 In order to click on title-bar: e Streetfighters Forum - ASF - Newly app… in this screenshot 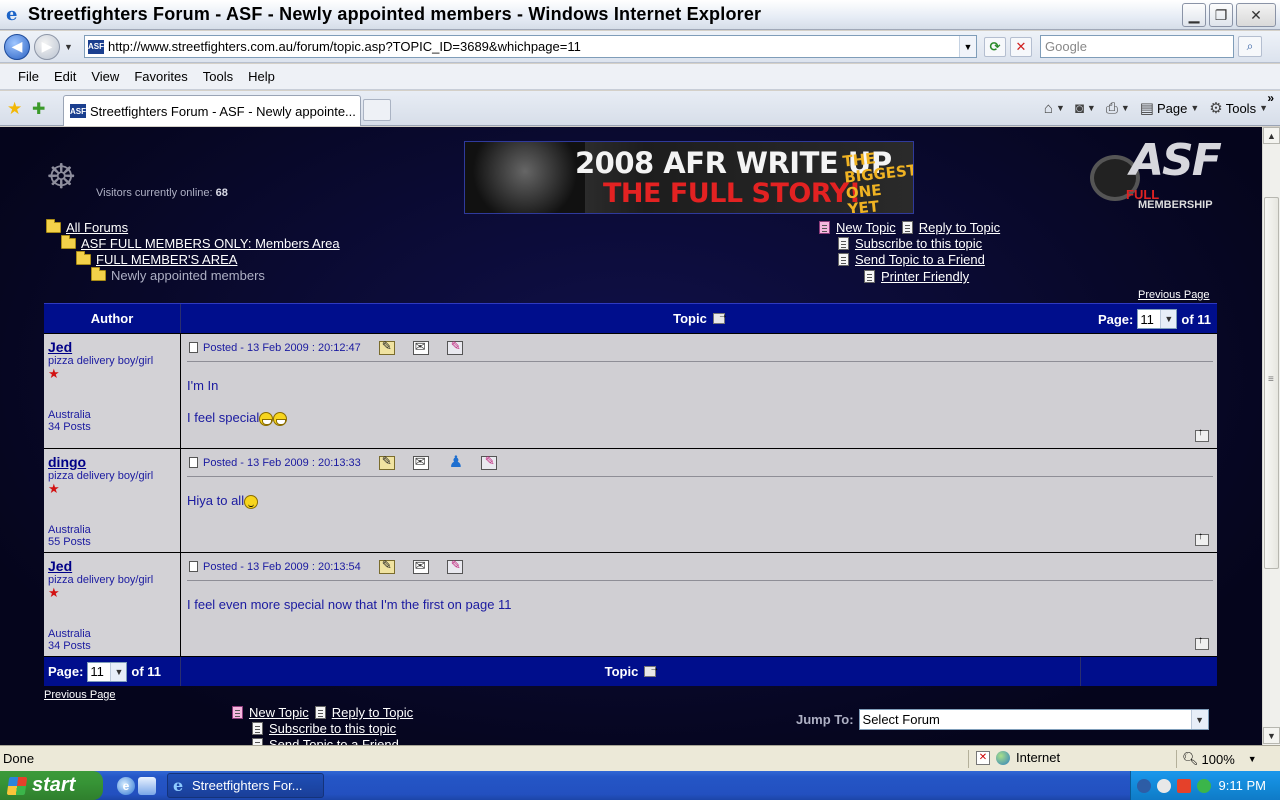, I will do `click(640, 15)`.